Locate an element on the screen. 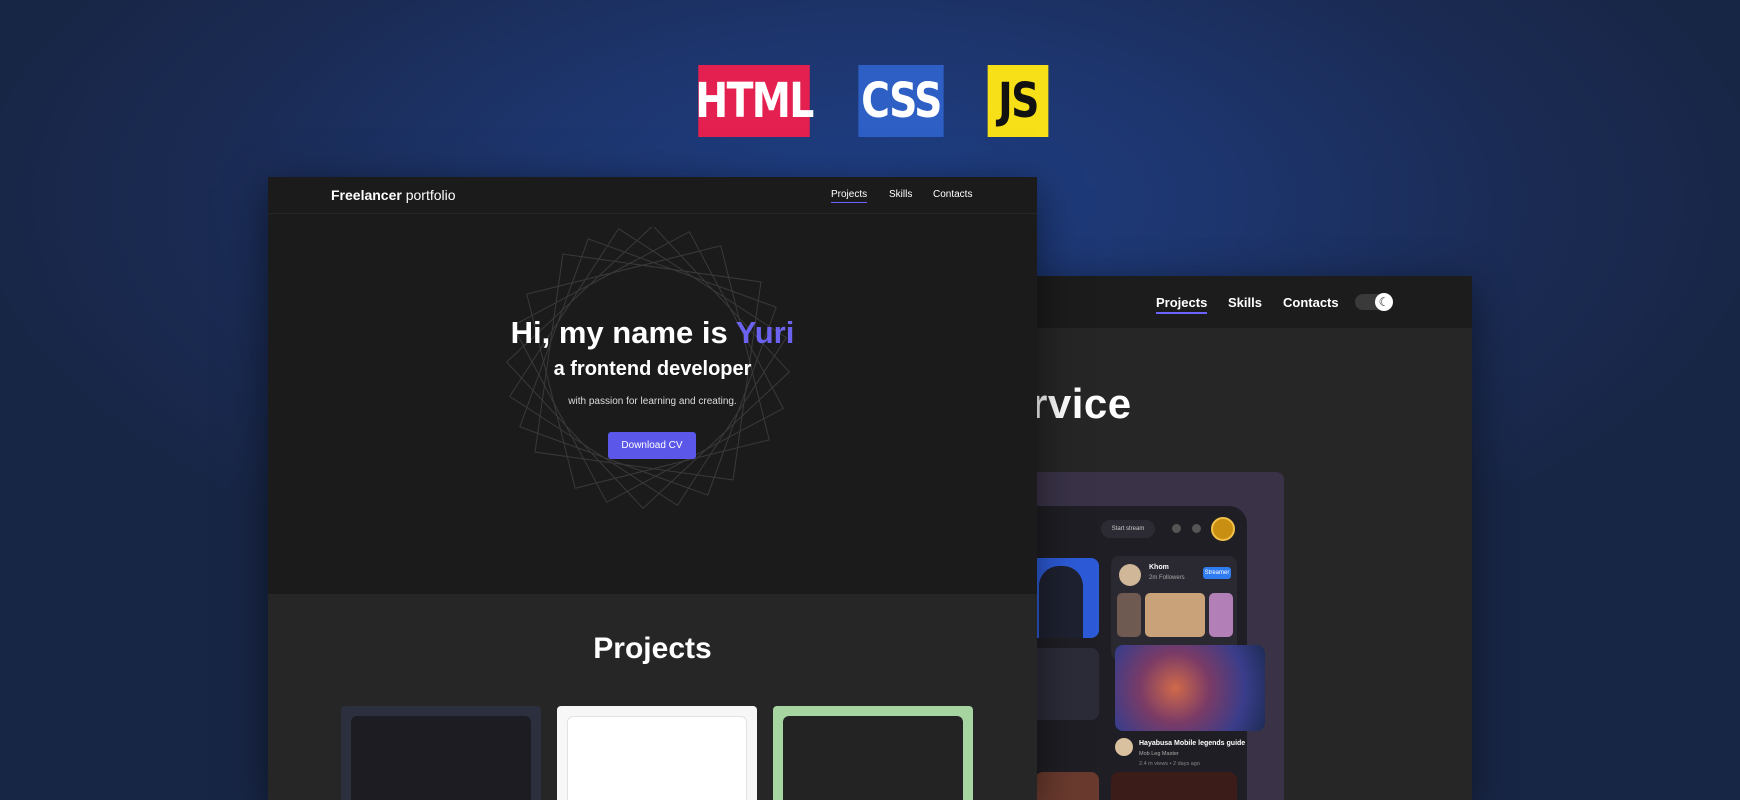 The width and height of the screenshot is (1740, 800). back-nav-skills: Skills is located at coordinates (1245, 302).